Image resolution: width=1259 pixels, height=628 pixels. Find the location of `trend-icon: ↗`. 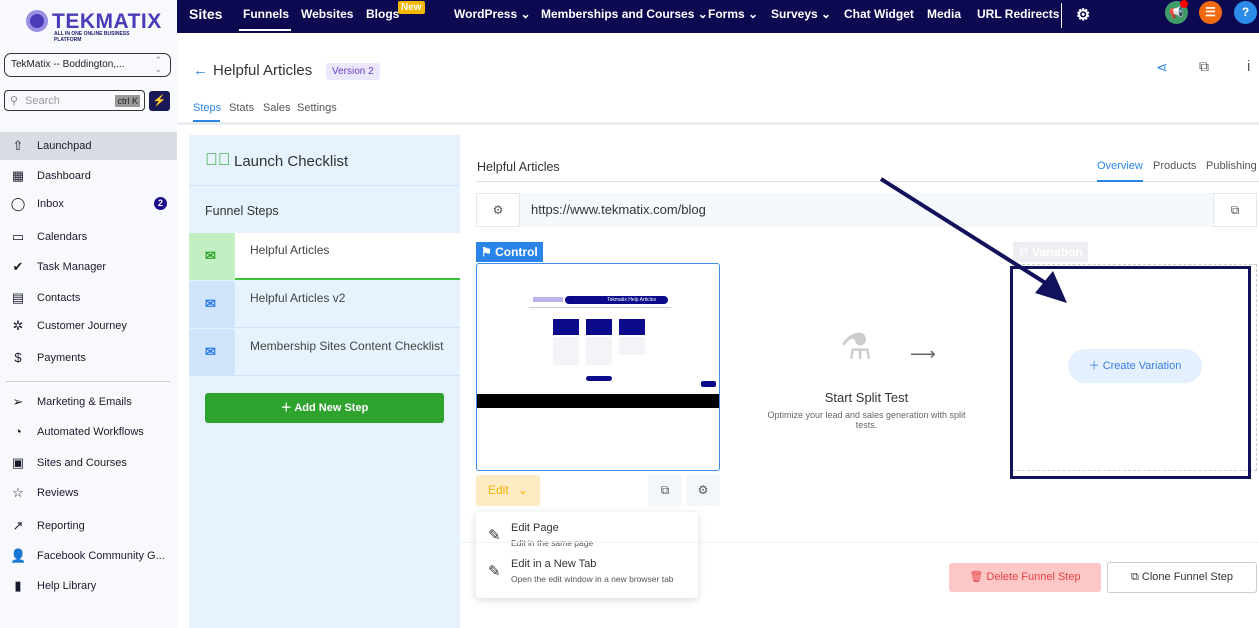

trend-icon: ↗ is located at coordinates (18, 525).